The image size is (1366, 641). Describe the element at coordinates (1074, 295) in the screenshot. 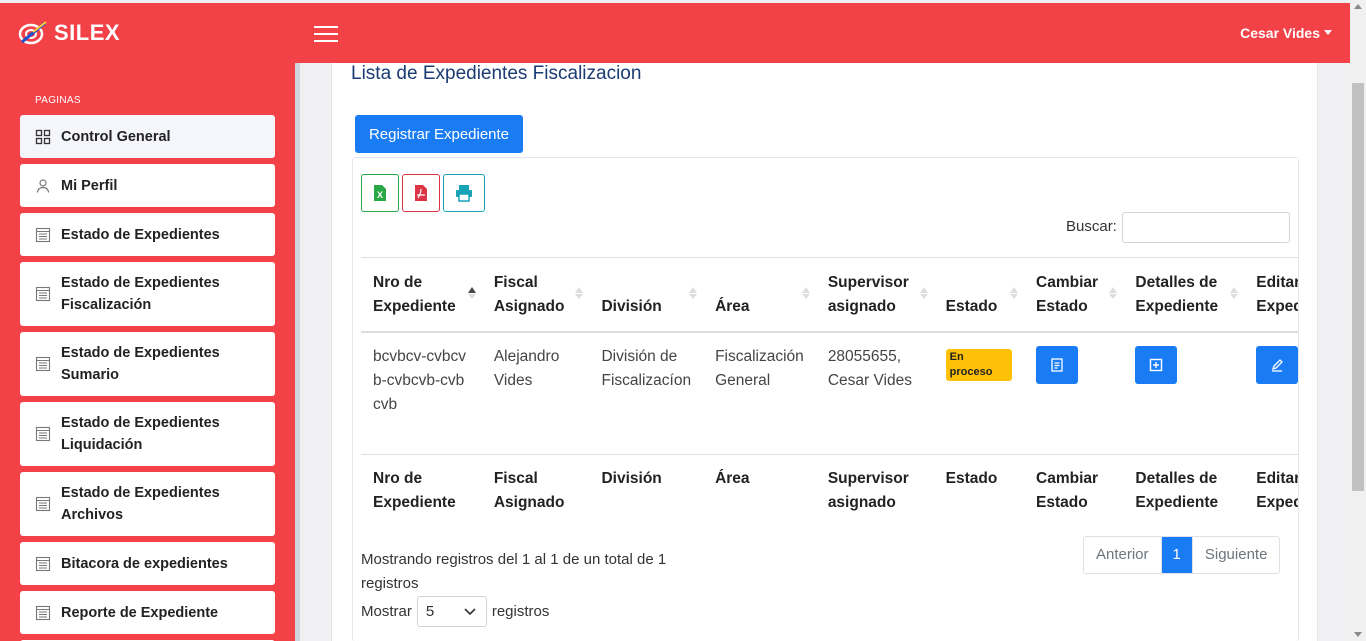

I see `column-header-cambiar-estado: Cambiar Estado` at that location.